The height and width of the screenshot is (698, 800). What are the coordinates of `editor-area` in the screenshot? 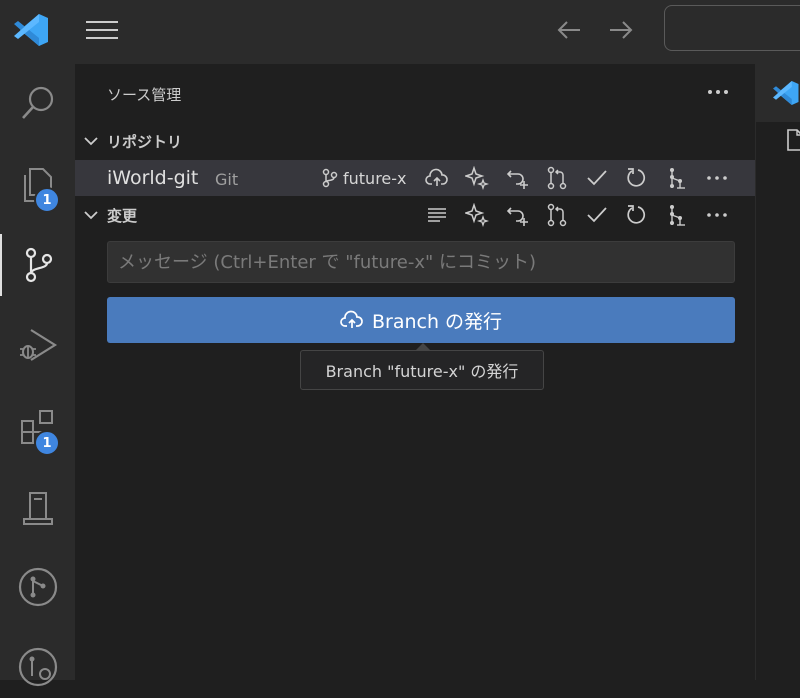 It's located at (777, 372).